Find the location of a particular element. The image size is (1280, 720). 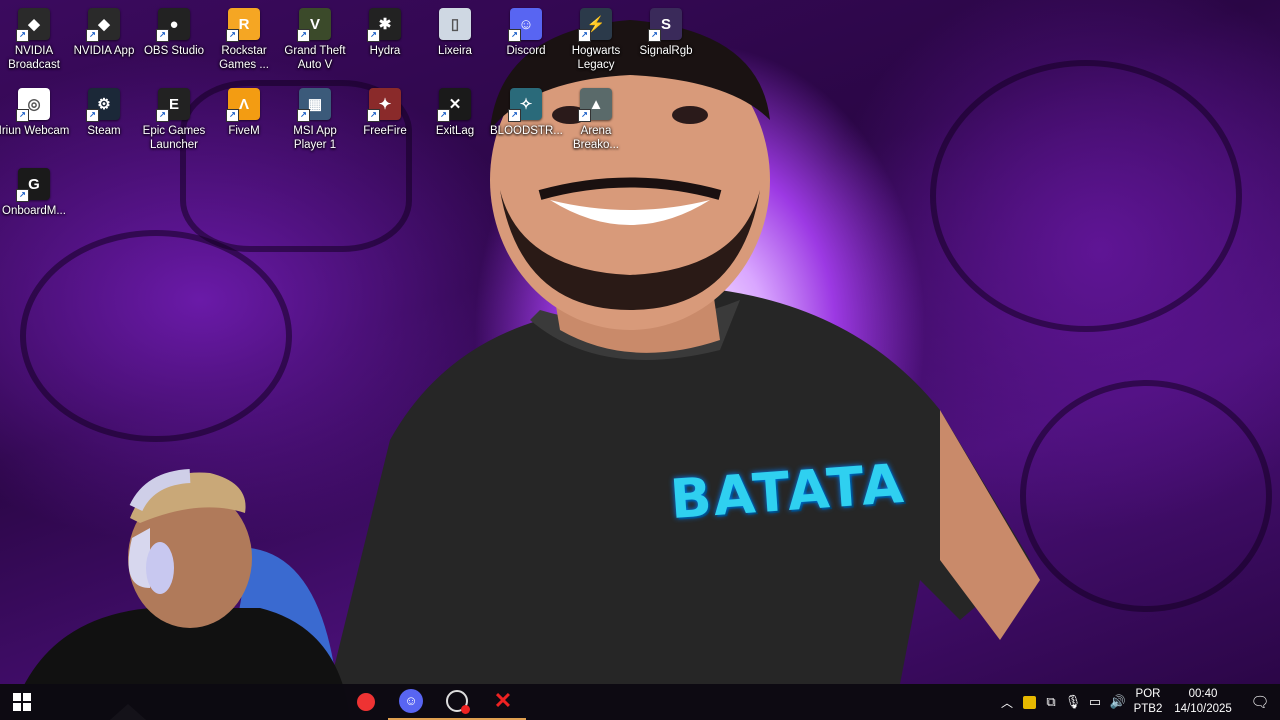

tray-screen-button: ⧉ is located at coordinates (1051, 702).